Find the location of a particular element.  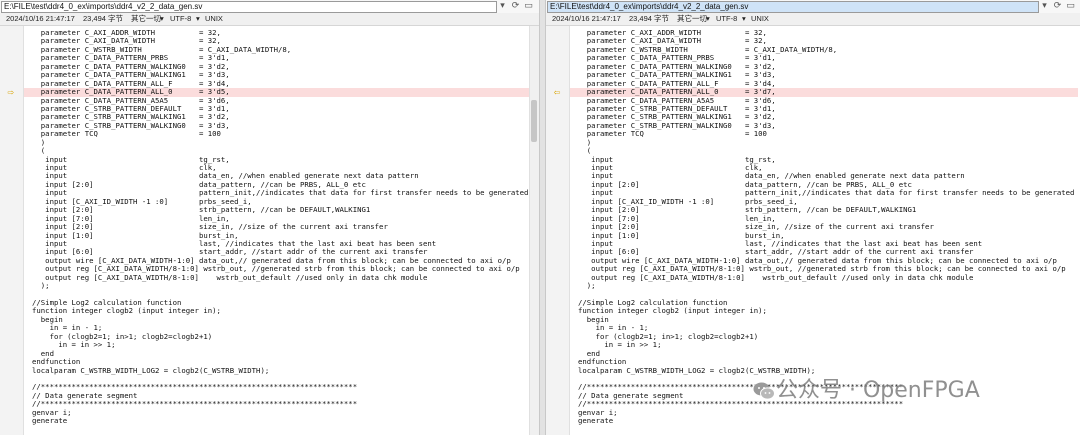

right-mode: 其它一切 is located at coordinates (692, 19).